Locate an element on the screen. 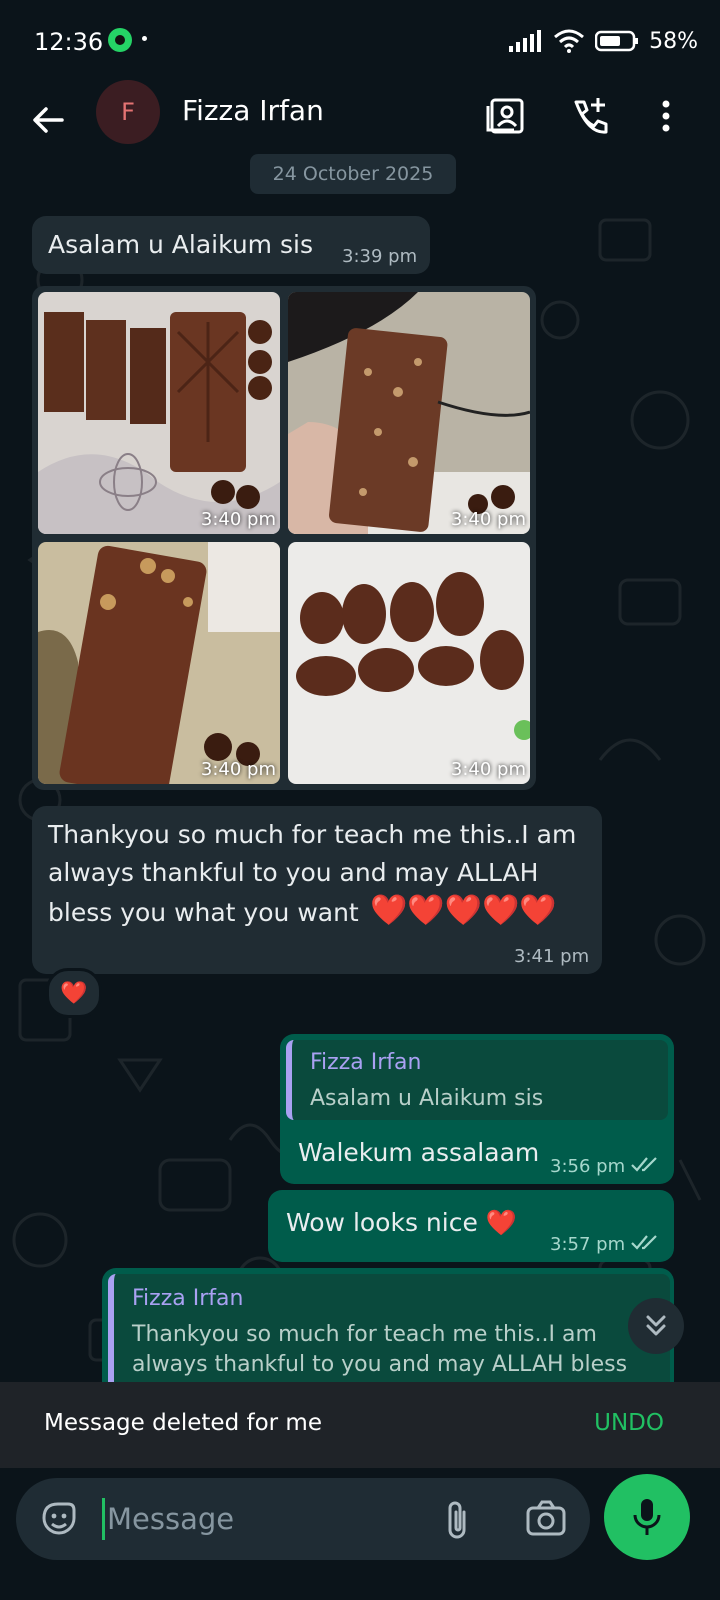  more-vert-icon is located at coordinates (666, 116).